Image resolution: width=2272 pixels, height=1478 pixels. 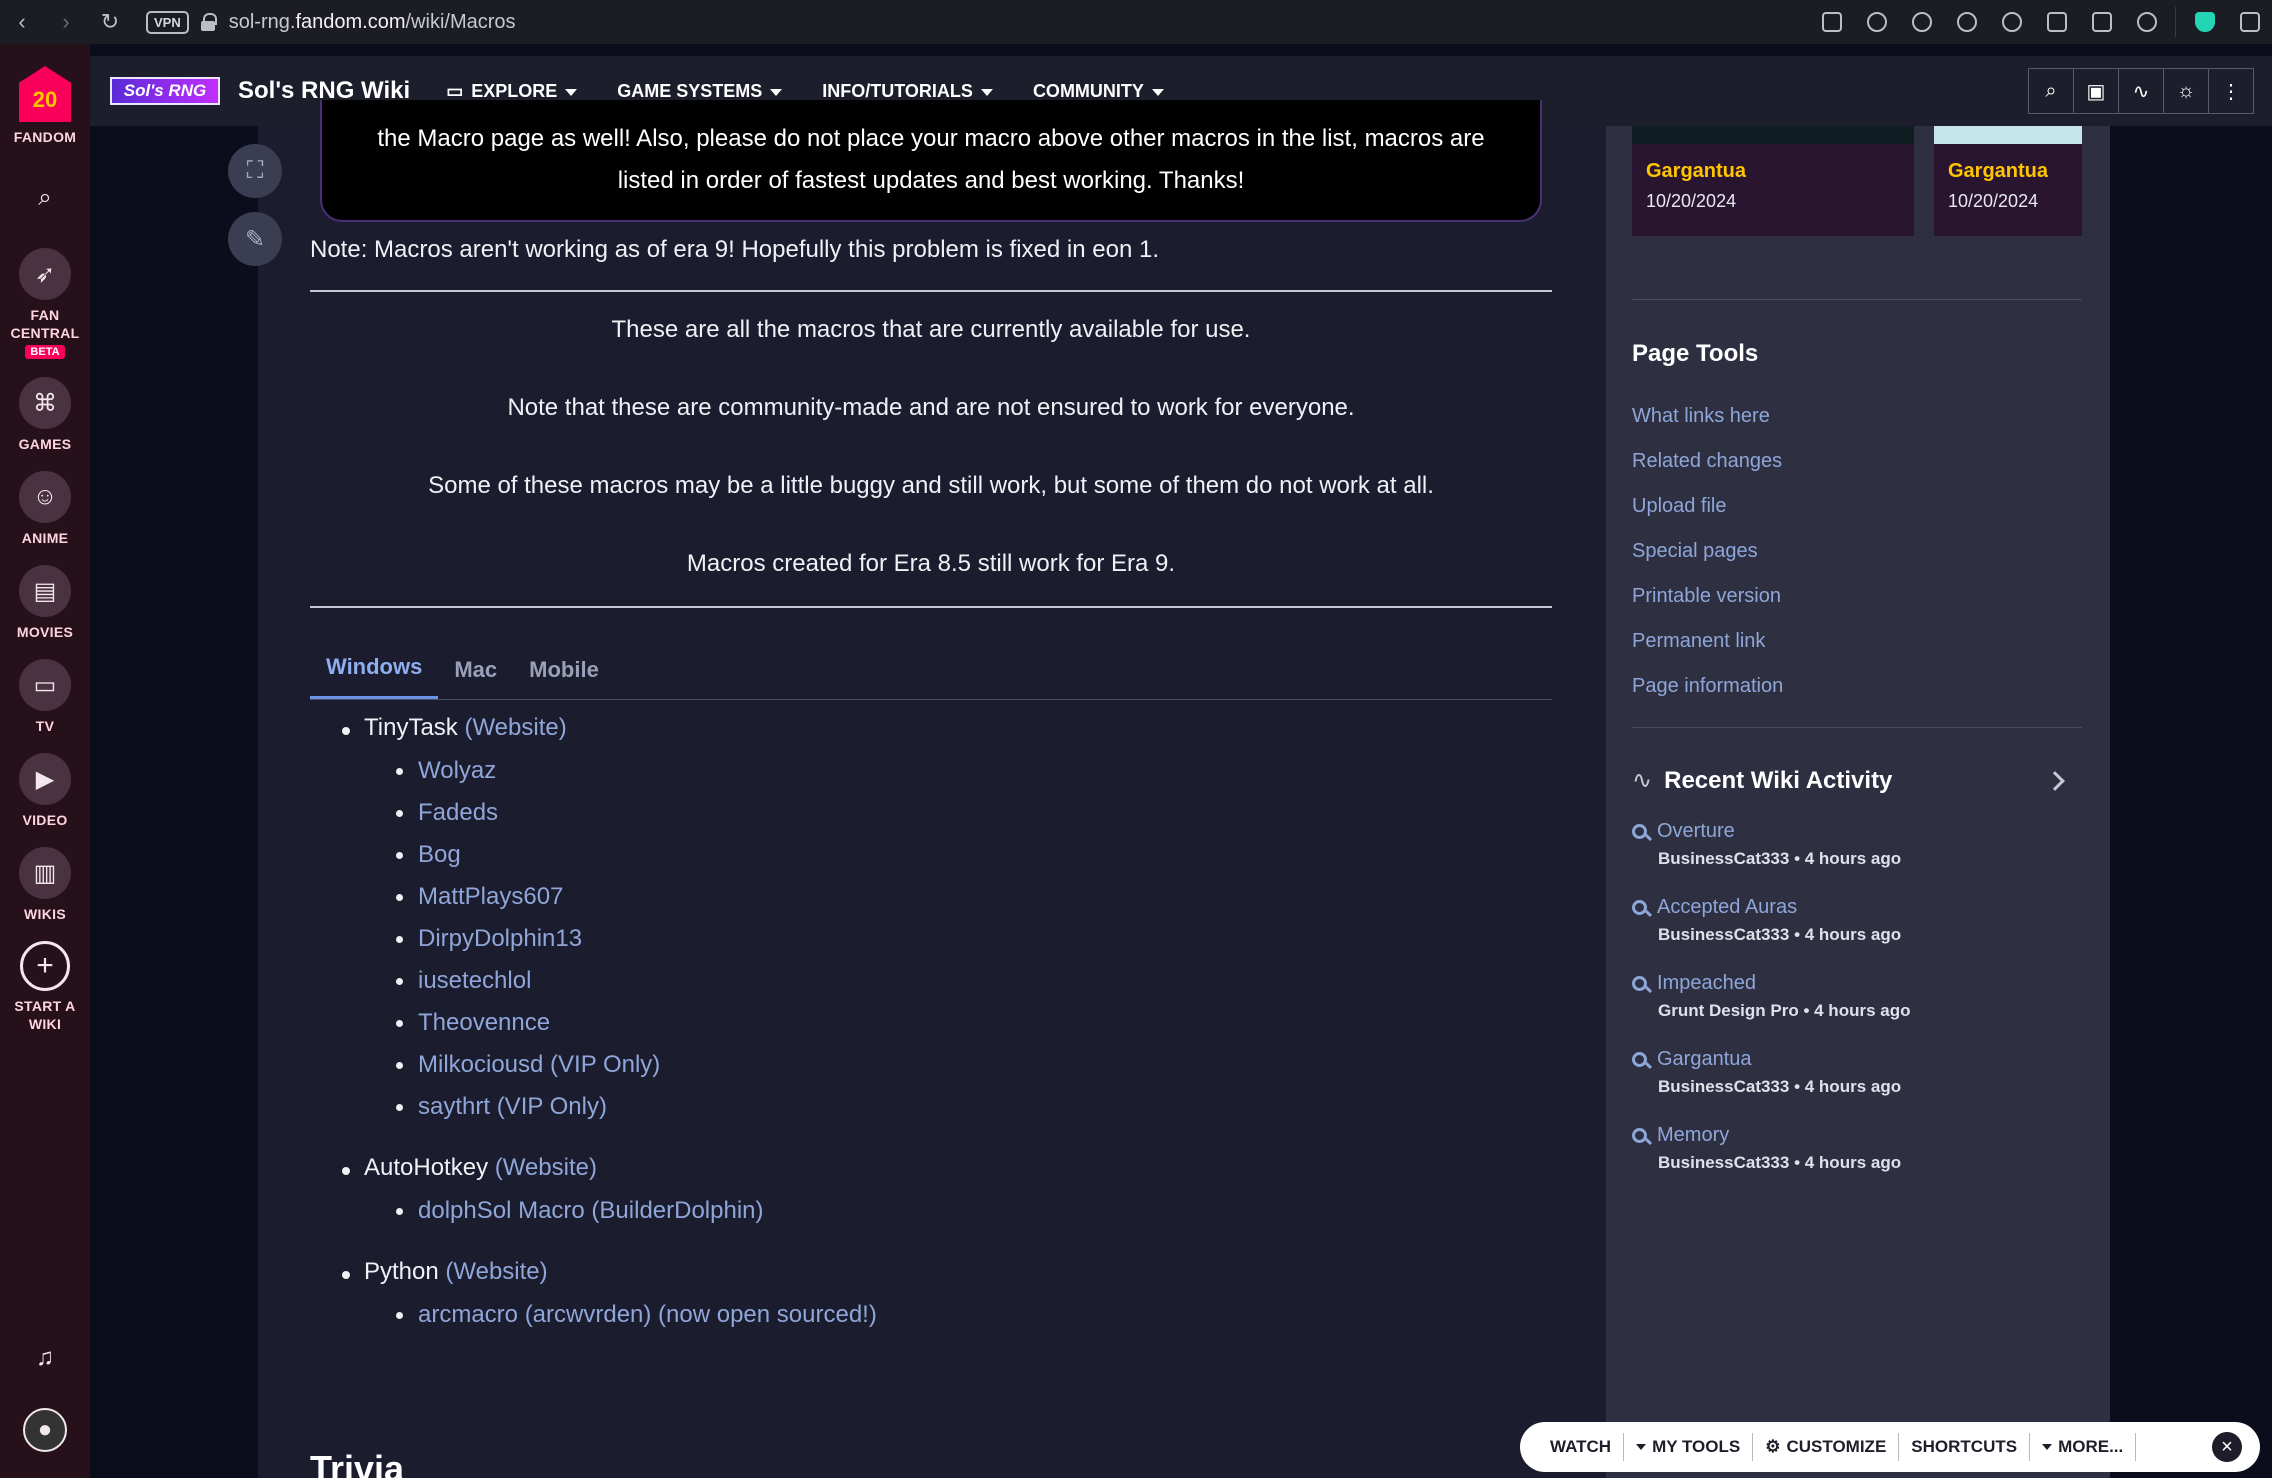 What do you see at coordinates (372, 22) in the screenshot?
I see `address-bar: sol-rng.fandom.com/wiki/Macros` at bounding box center [372, 22].